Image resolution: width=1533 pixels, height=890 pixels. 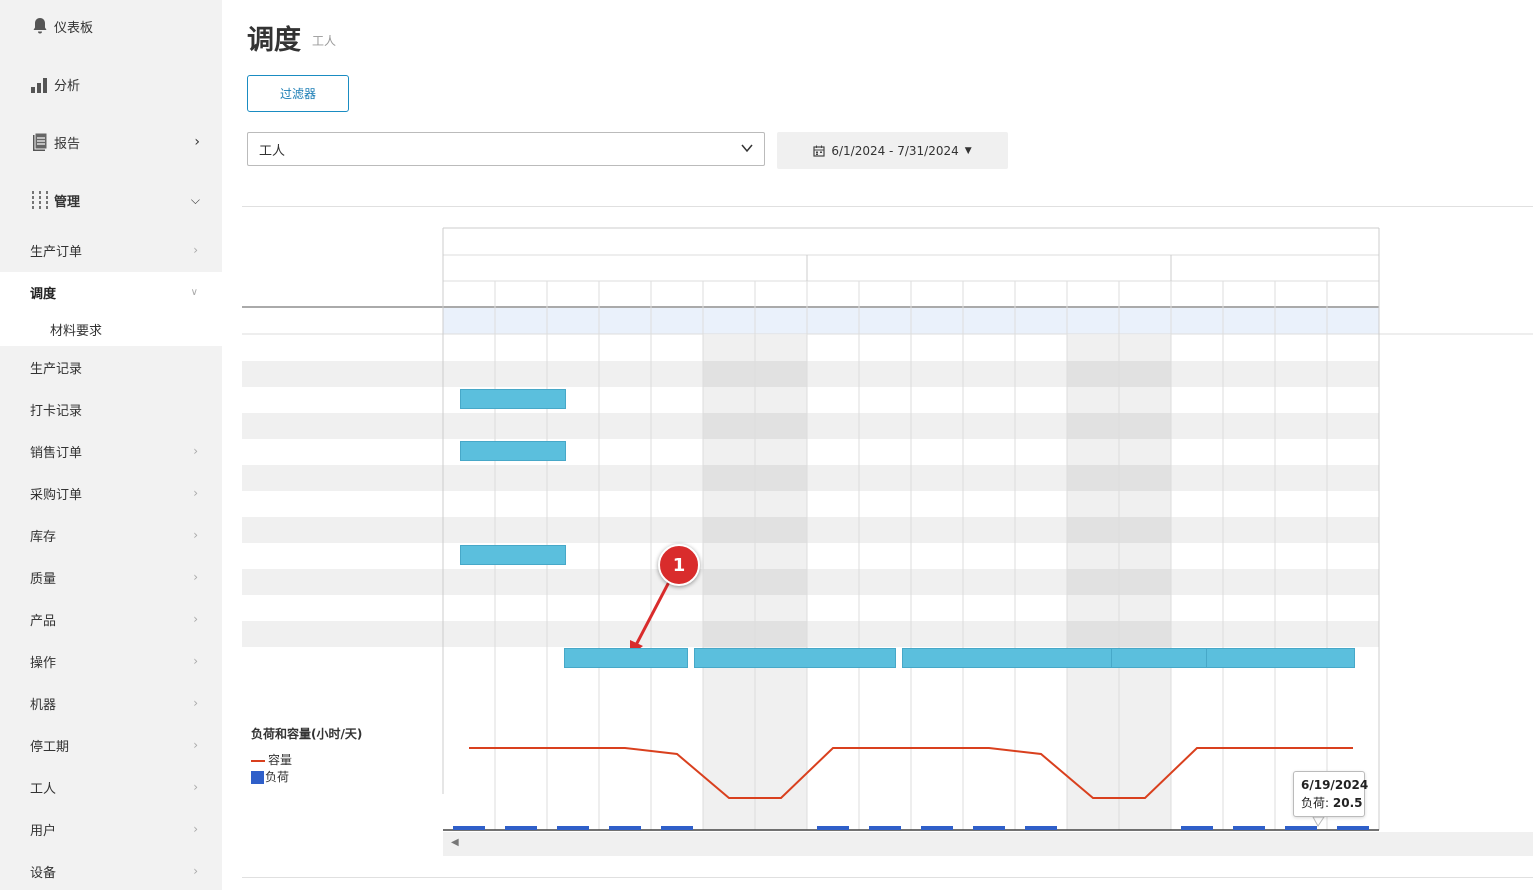 I want to click on chart-tooltip: 6/19/2024 负荷: 20.5, so click(x=1331, y=794).